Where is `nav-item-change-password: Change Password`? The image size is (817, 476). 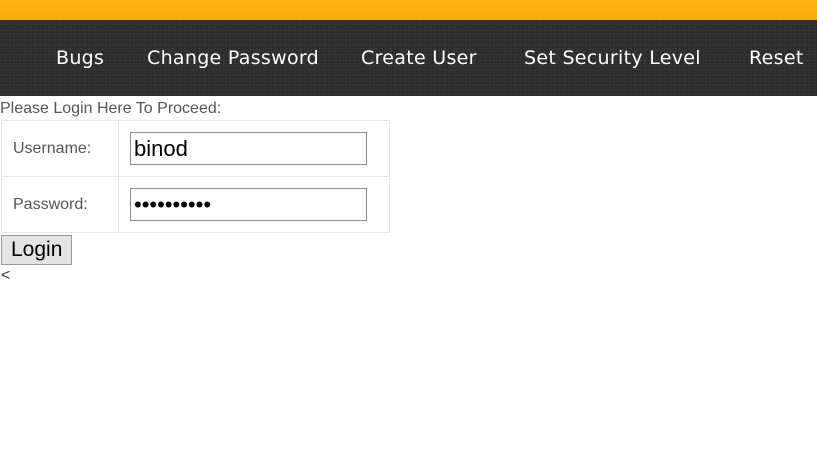 nav-item-change-password: Change Password is located at coordinates (233, 58).